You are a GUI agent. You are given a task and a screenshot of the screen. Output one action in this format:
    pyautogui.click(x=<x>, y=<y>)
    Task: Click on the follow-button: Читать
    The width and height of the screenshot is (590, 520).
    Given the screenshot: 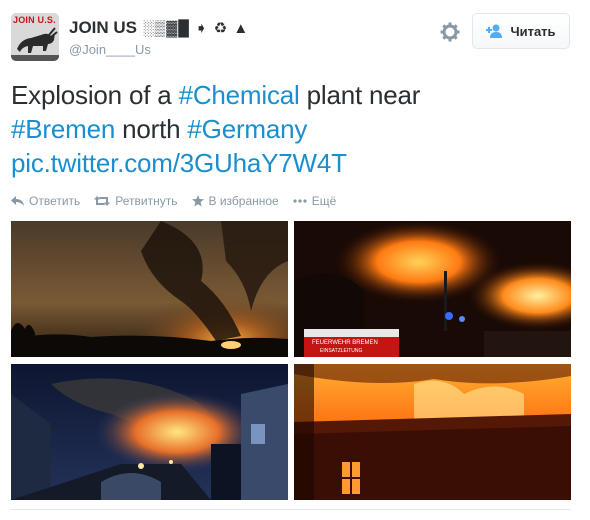 What is the action you would take?
    pyautogui.click(x=521, y=31)
    